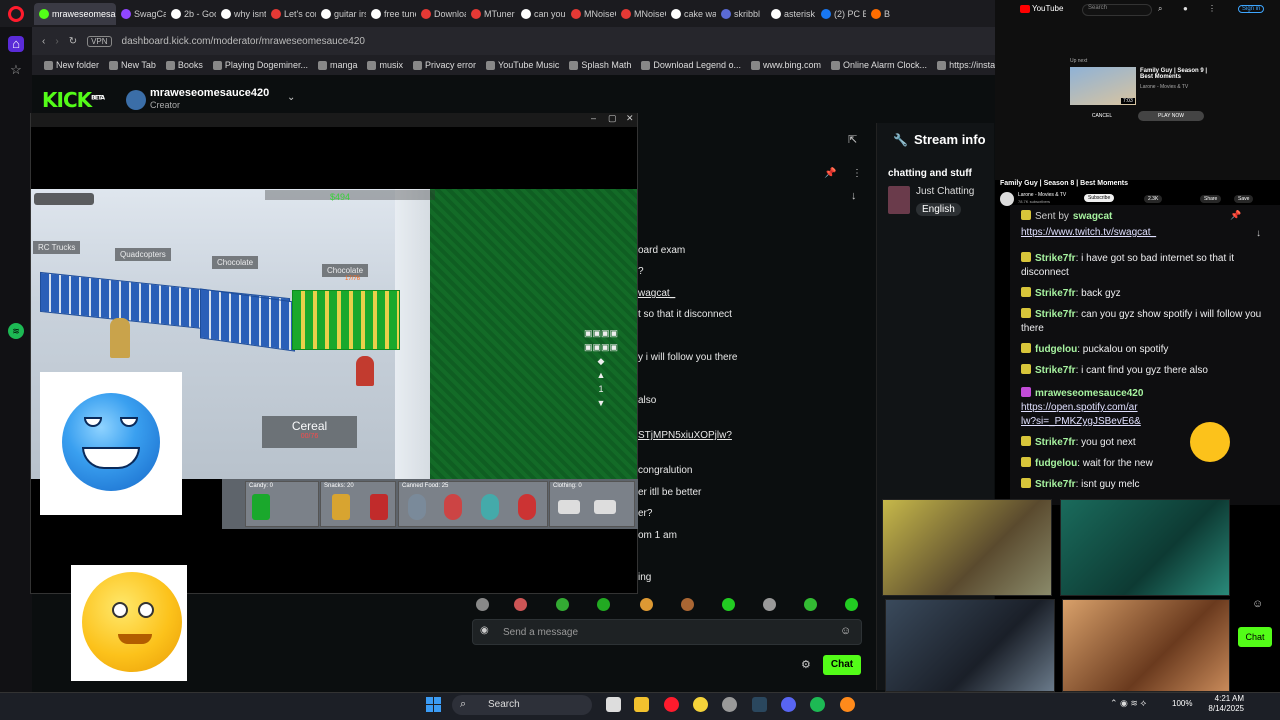 This screenshot has width=1280, height=720. What do you see at coordinates (1128, 703) in the screenshot?
I see `tray-icons: ⌃ ◉ ≋ ⟡` at bounding box center [1128, 703].